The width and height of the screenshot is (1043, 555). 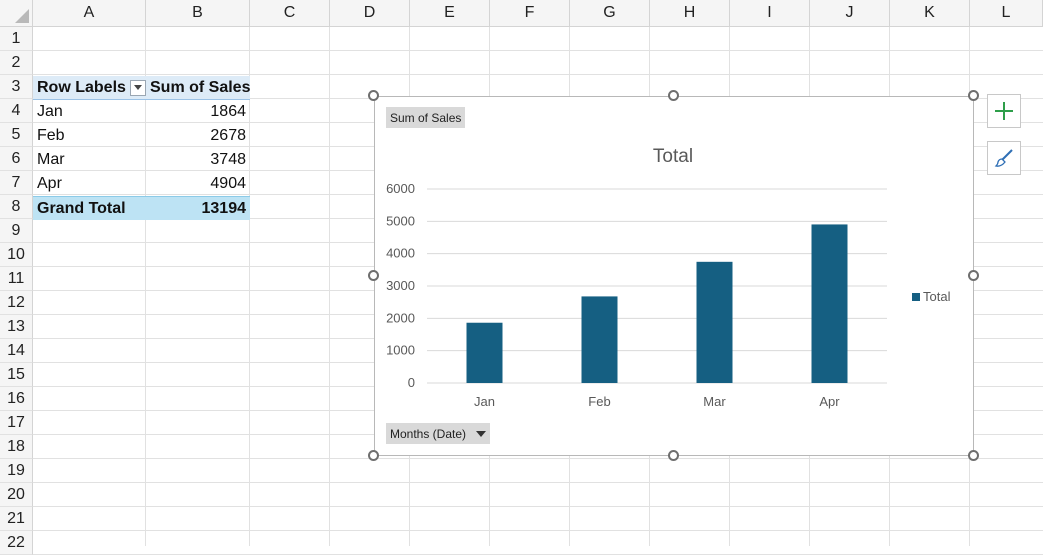 What do you see at coordinates (411, 382) in the screenshot?
I see `y-tick-label: 0` at bounding box center [411, 382].